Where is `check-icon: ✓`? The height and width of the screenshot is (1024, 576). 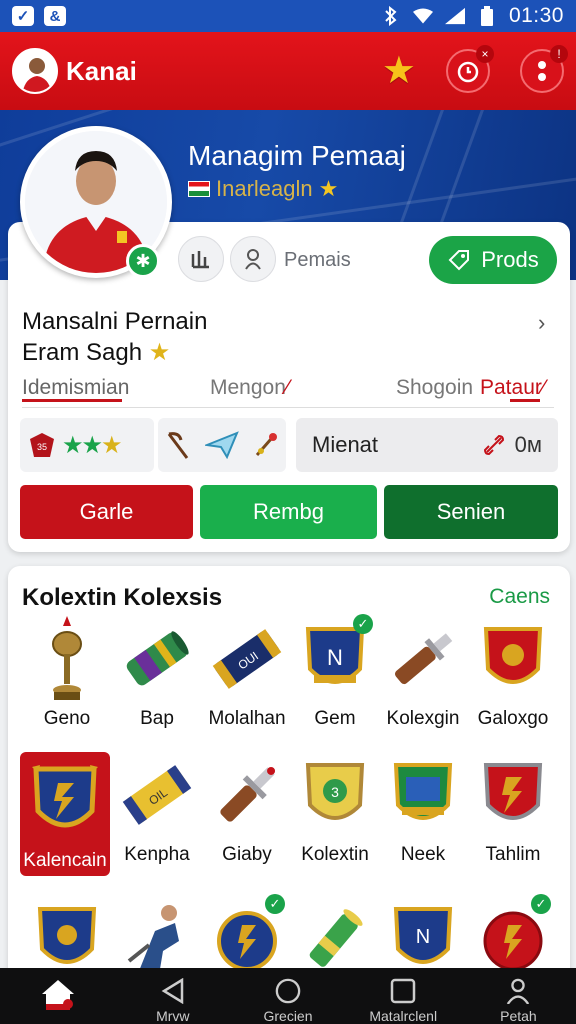
check-icon: ✓ is located at coordinates (541, 904).